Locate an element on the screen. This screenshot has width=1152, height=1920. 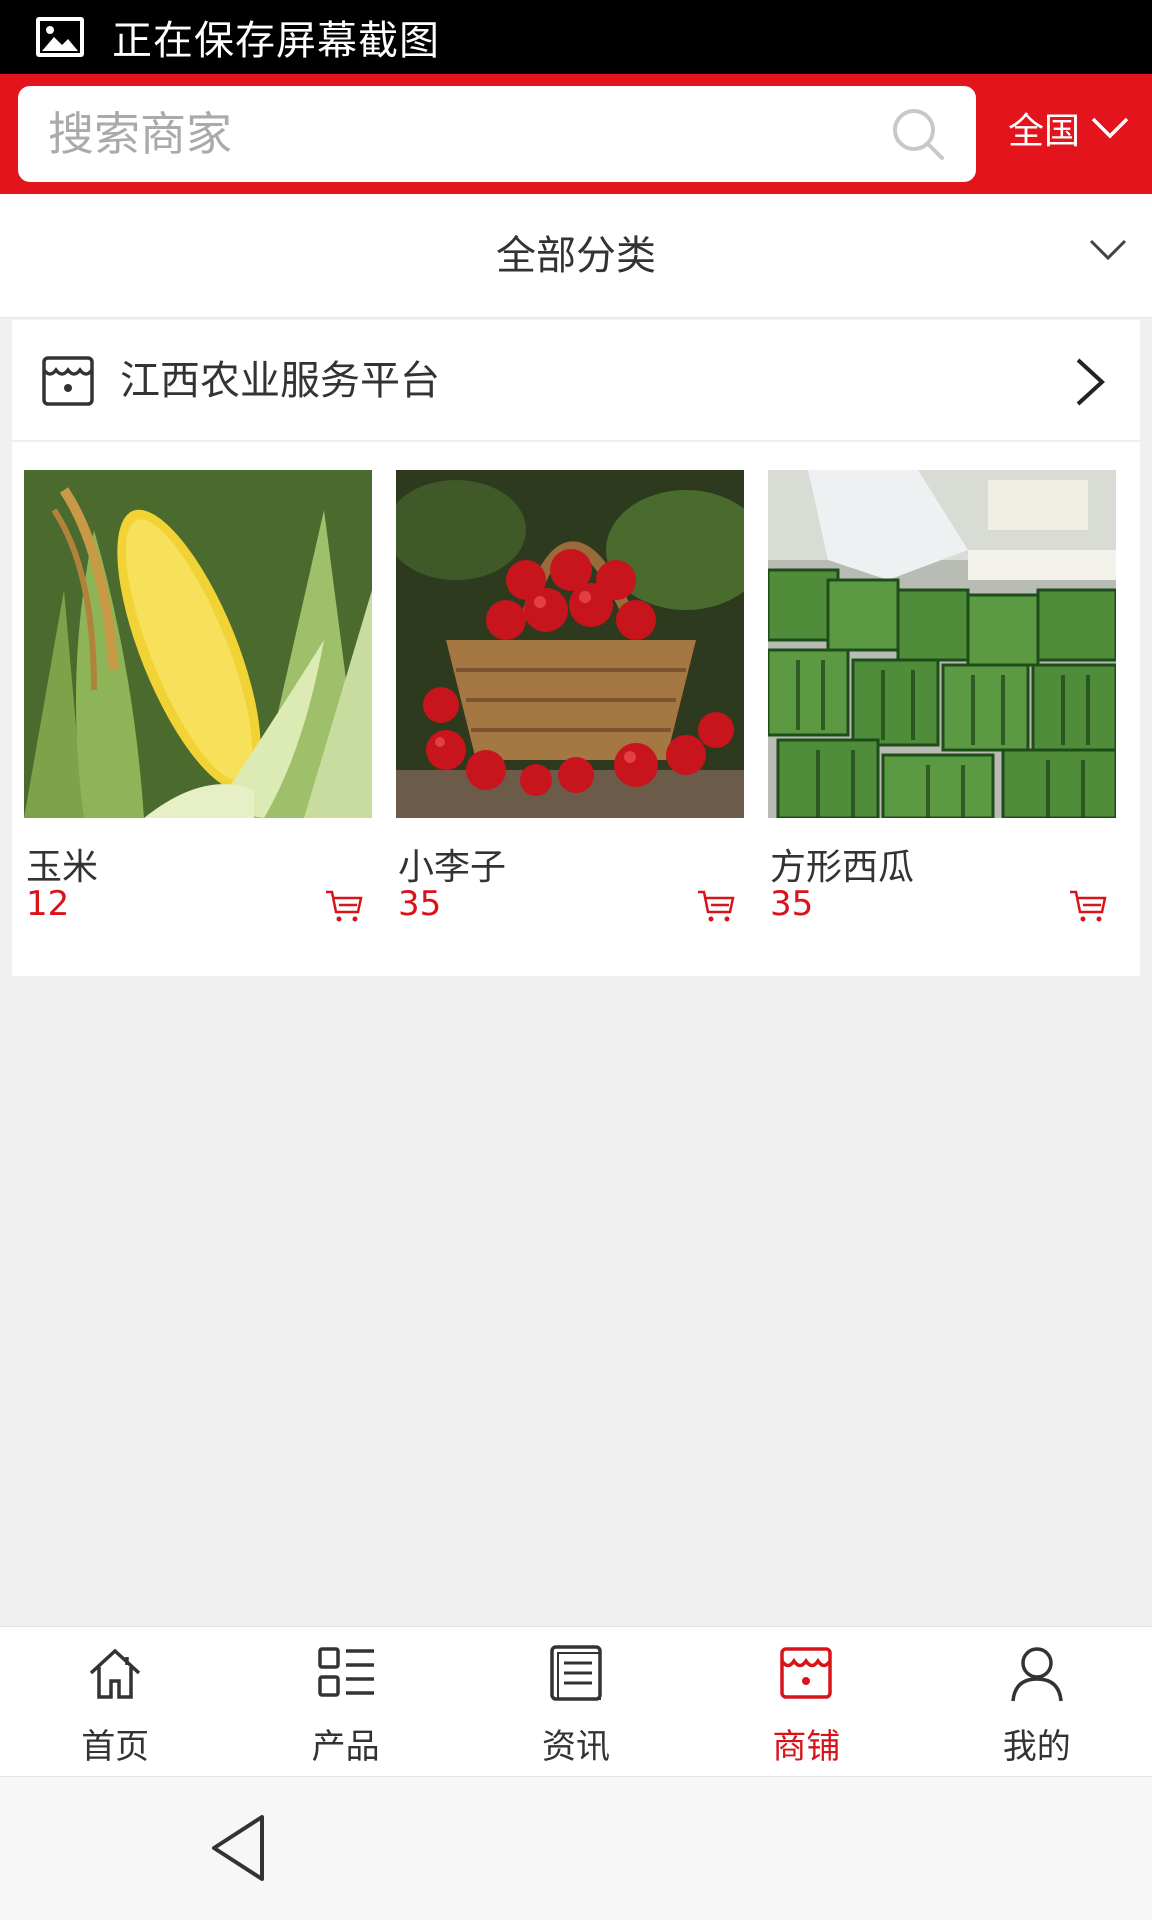
product-name: 小李子 is located at coordinates (452, 867).